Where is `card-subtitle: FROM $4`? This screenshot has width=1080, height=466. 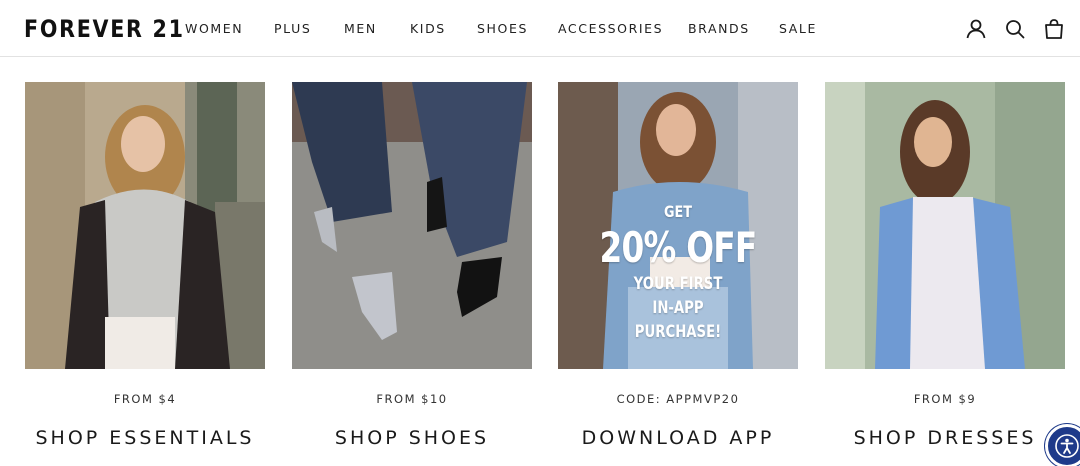
card-subtitle: FROM $4 is located at coordinates (145, 399).